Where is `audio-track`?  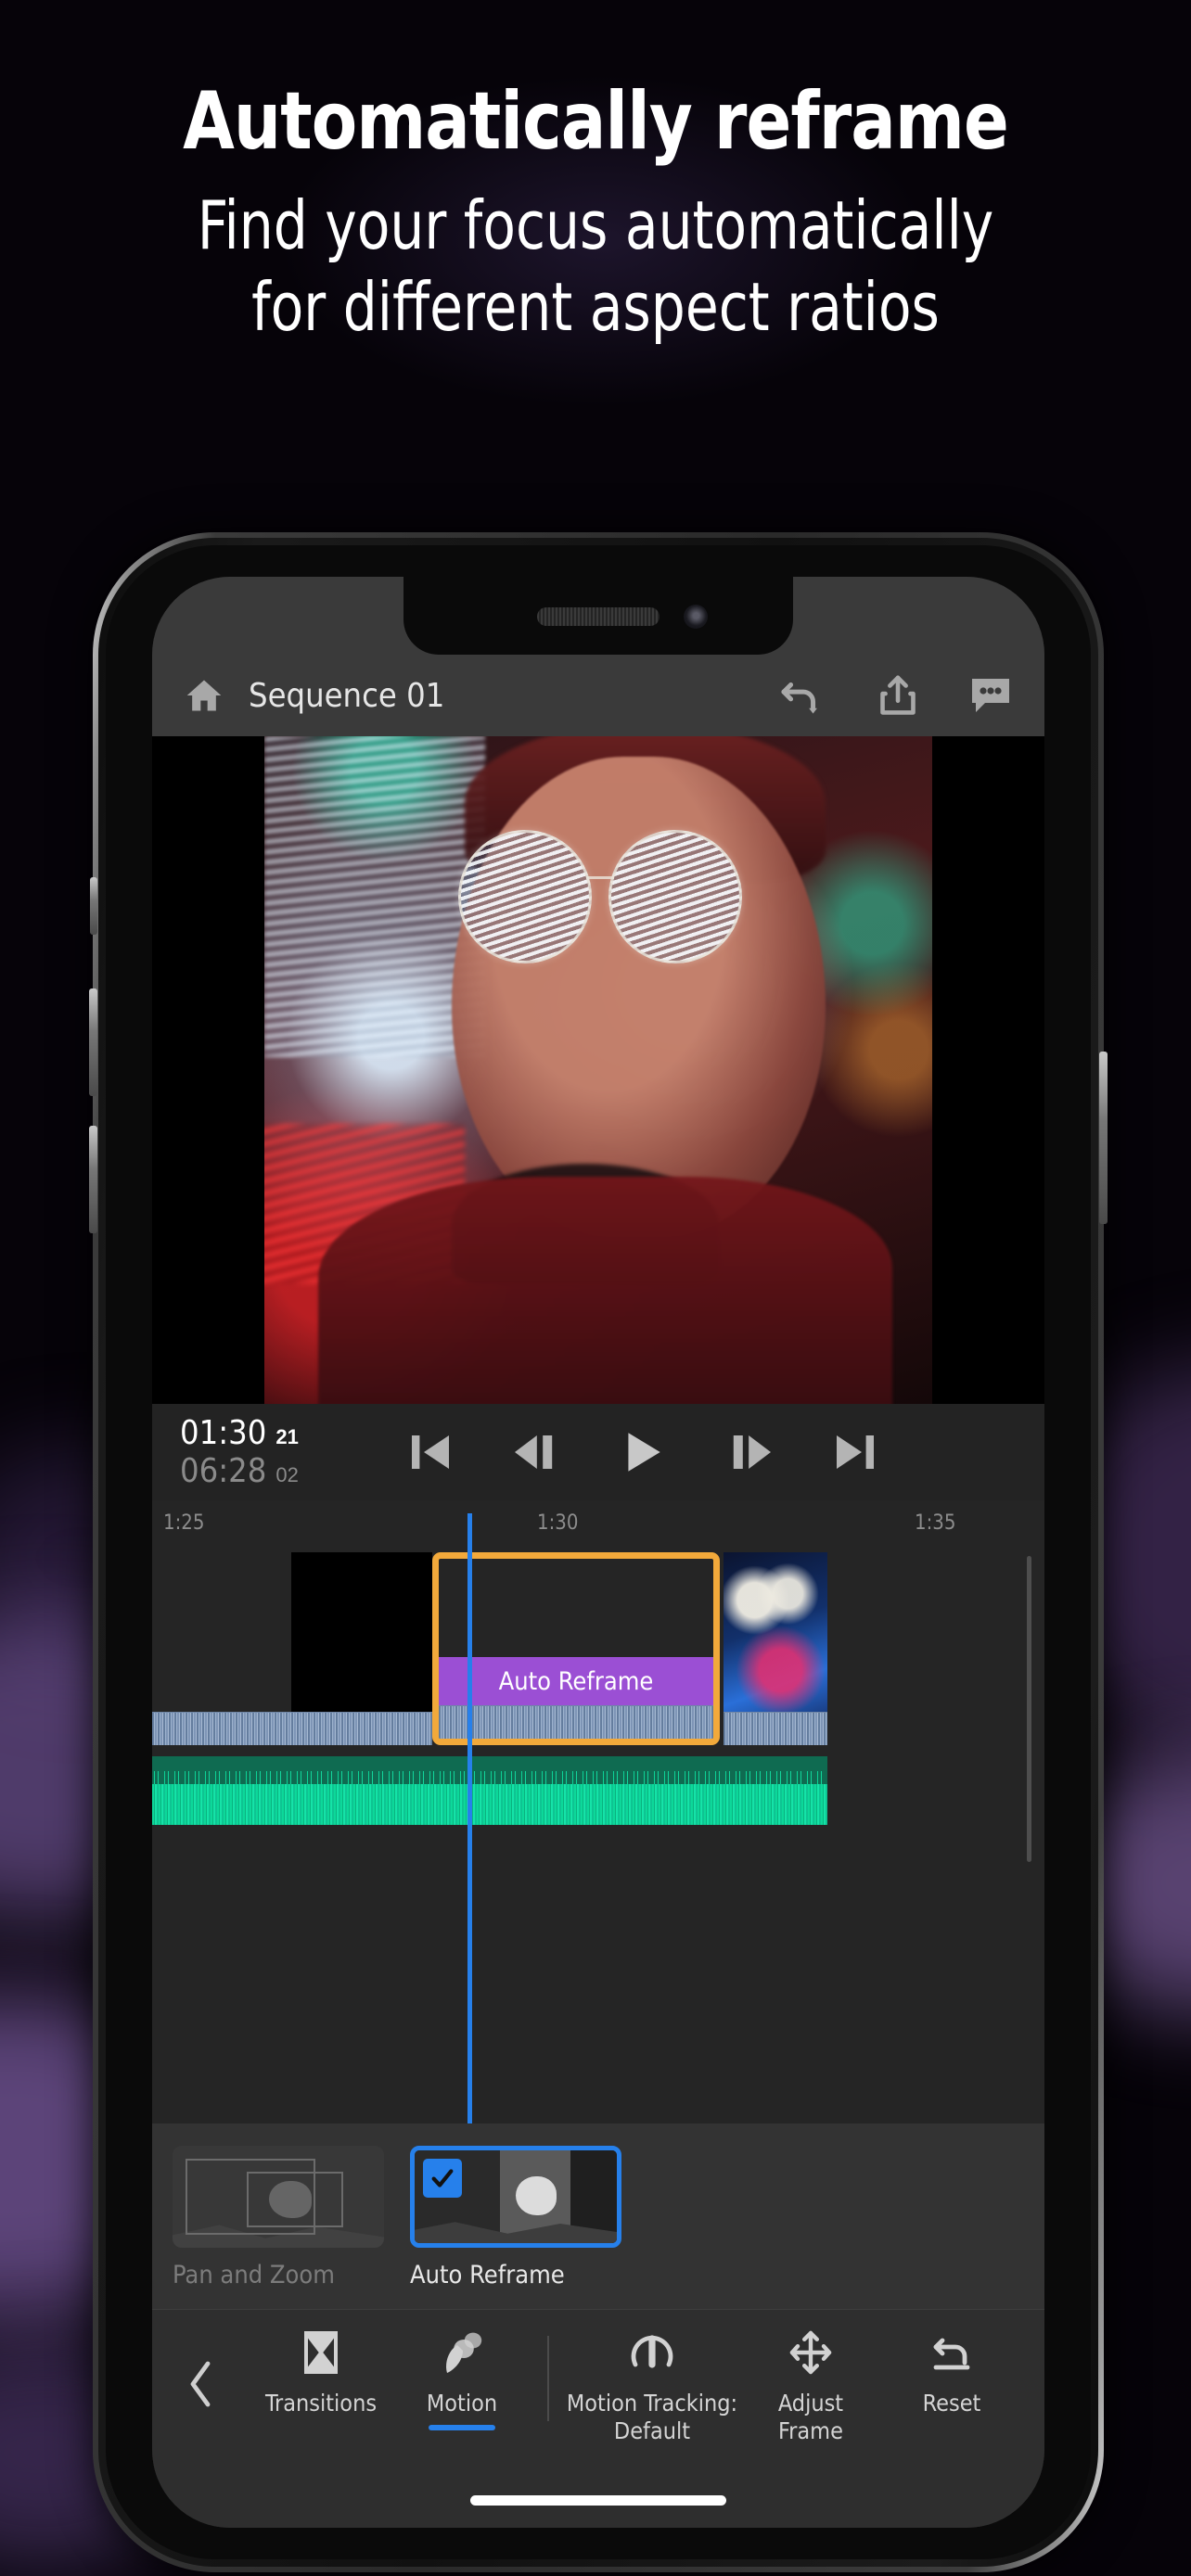
audio-track is located at coordinates (489, 1791).